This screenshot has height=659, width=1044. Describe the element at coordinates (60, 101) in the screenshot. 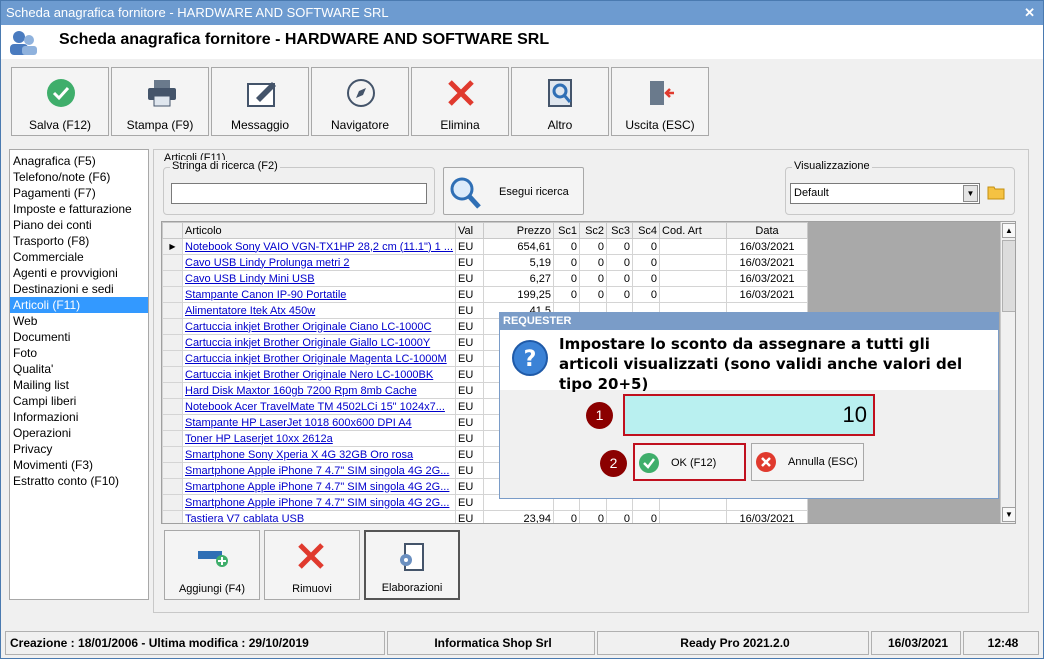

I see `save-button: Salva (F12)` at that location.